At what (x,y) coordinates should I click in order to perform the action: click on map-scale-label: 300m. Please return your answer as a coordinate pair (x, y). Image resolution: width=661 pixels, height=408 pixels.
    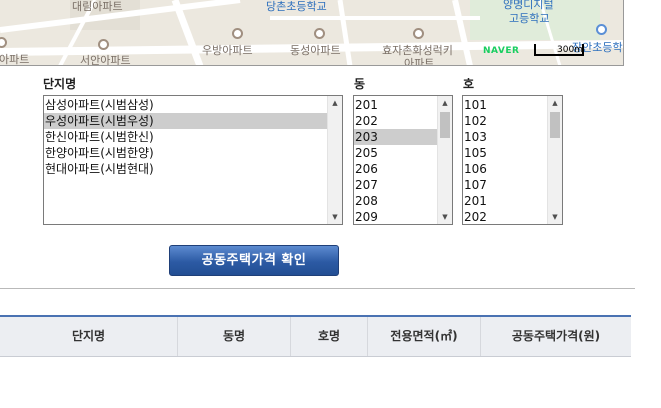
    Looking at the image, I should click on (570, 50).